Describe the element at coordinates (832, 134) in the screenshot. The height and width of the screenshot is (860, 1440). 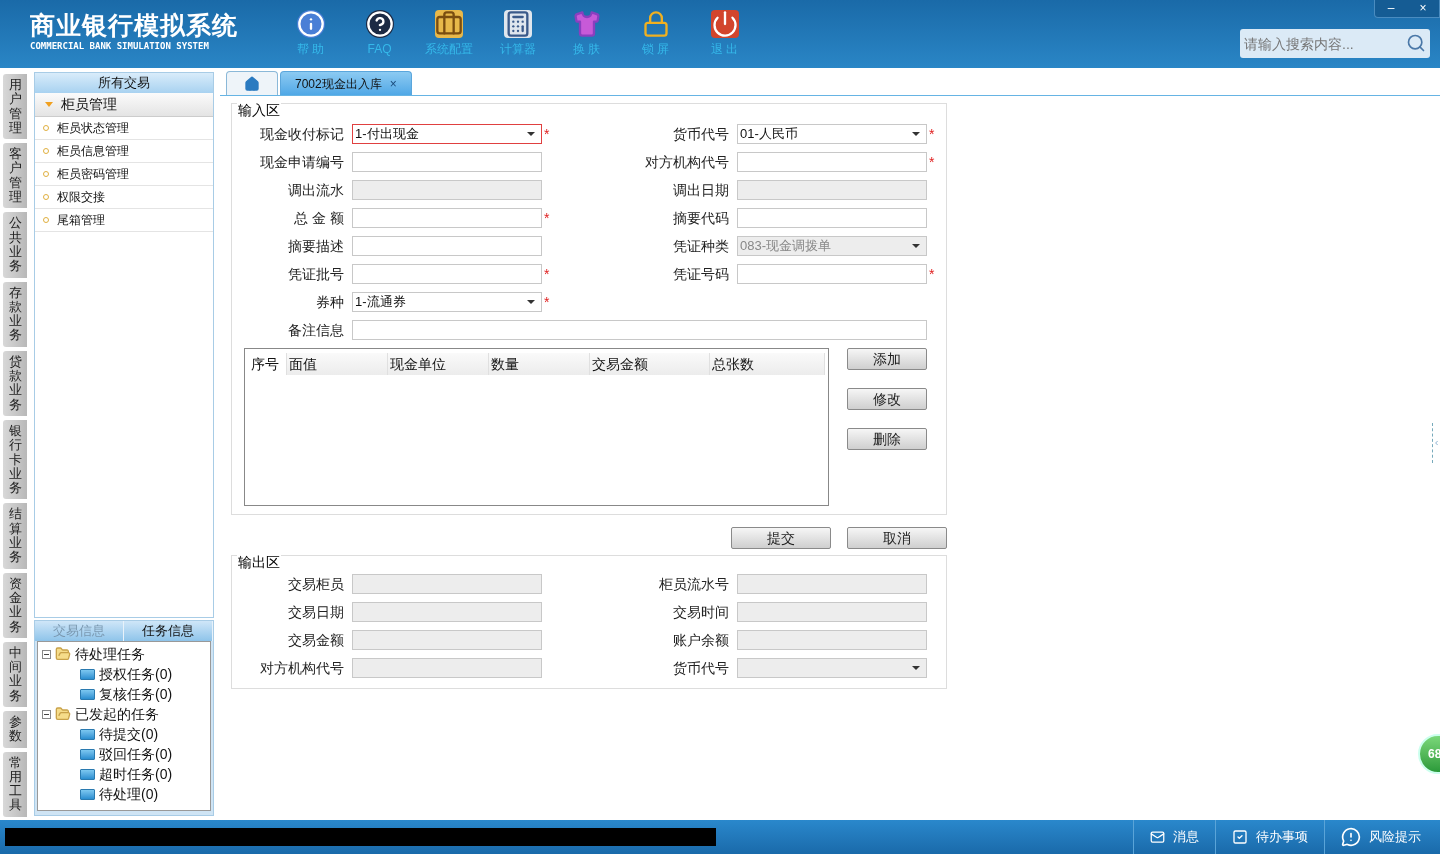
I see `select-field: 01-人民币` at that location.